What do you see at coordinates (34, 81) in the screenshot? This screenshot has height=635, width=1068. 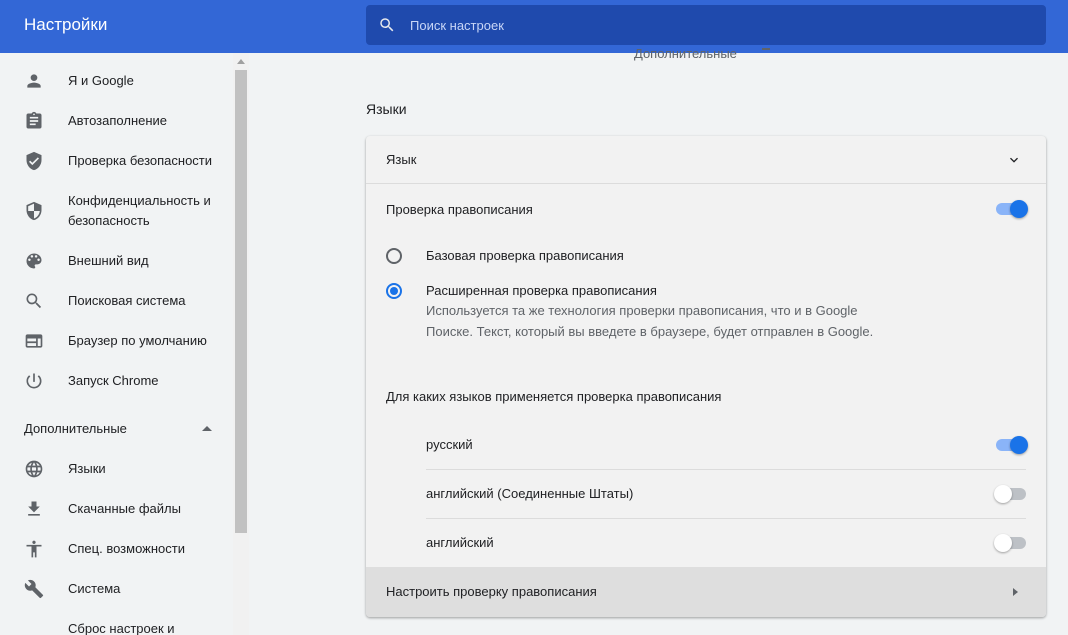 I see `person-icon` at bounding box center [34, 81].